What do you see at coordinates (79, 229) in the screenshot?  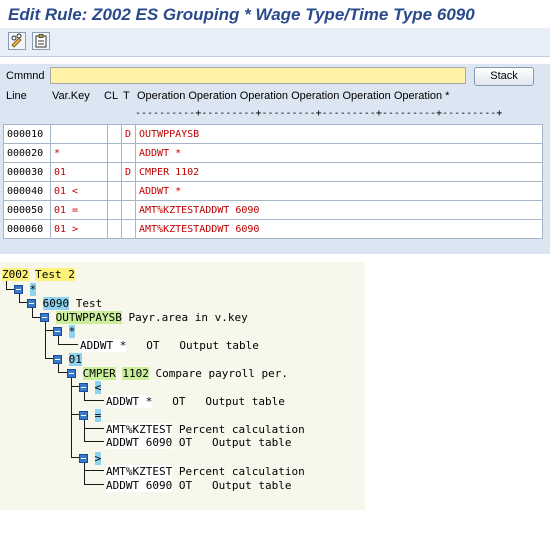 I see `varkey-cell: 01 >` at bounding box center [79, 229].